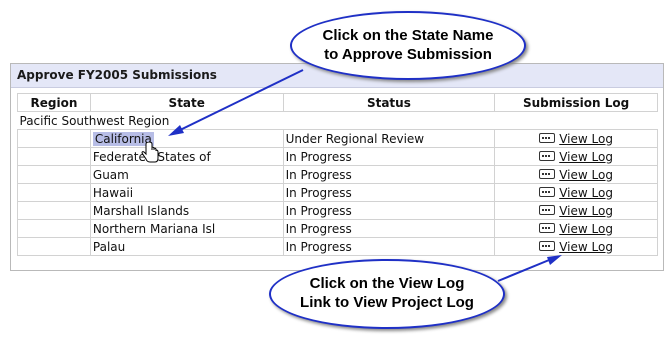 This screenshot has width=670, height=354. I want to click on callout-approve-line2: to Approve Submission, so click(408, 54).